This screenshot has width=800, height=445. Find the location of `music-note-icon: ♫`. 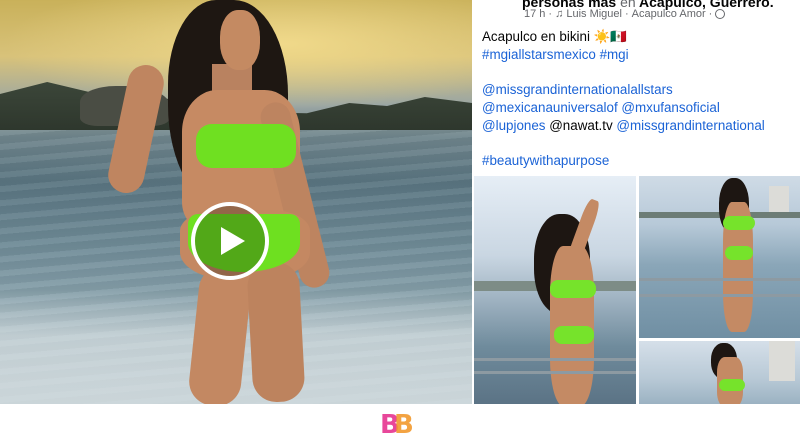

music-note-icon: ♫ is located at coordinates (559, 14).